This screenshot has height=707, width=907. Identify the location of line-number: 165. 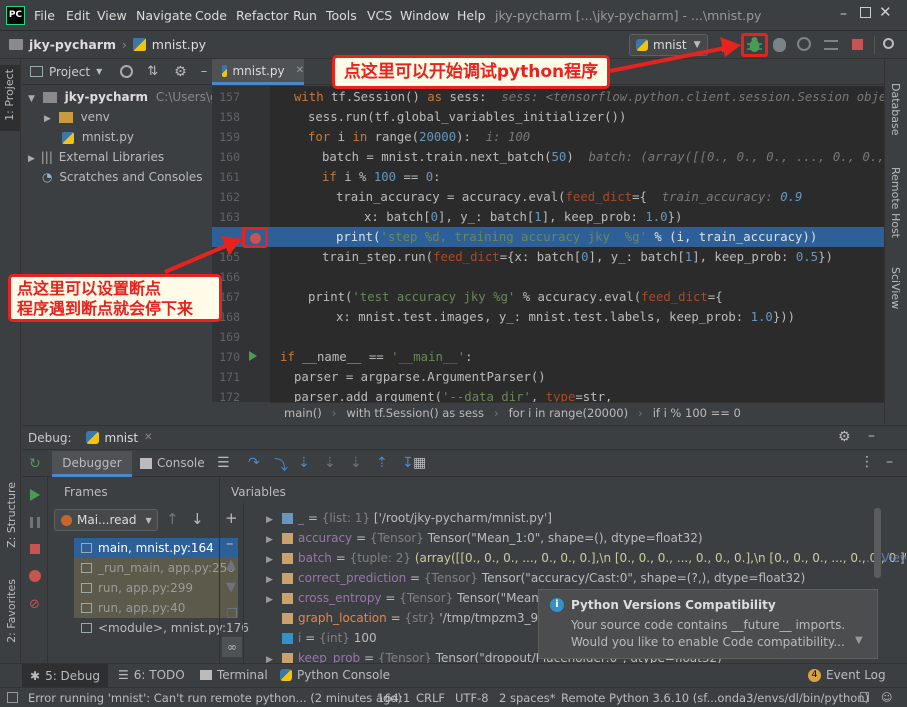
(226, 257).